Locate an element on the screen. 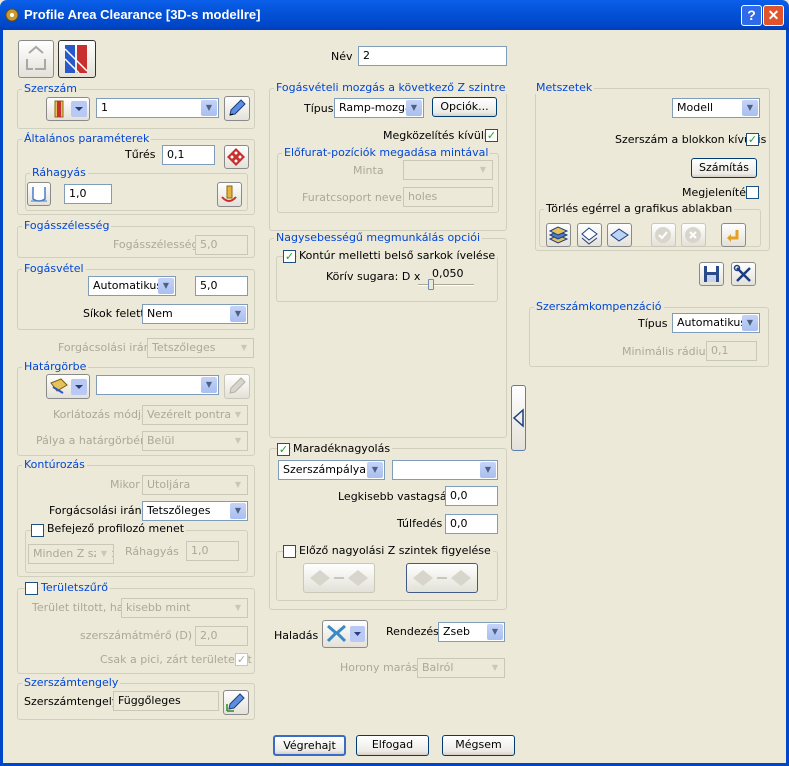 The width and height of the screenshot is (789, 766). save-icon is located at coordinates (711, 274).